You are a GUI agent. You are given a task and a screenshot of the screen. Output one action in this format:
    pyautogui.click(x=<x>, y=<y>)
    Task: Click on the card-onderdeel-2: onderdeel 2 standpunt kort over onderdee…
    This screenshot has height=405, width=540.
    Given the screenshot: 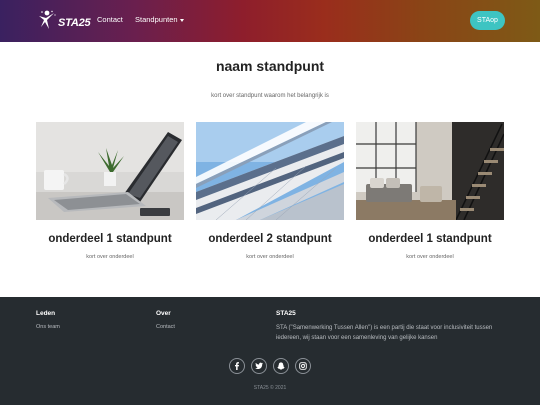 What is the action you would take?
    pyautogui.click(x=270, y=191)
    